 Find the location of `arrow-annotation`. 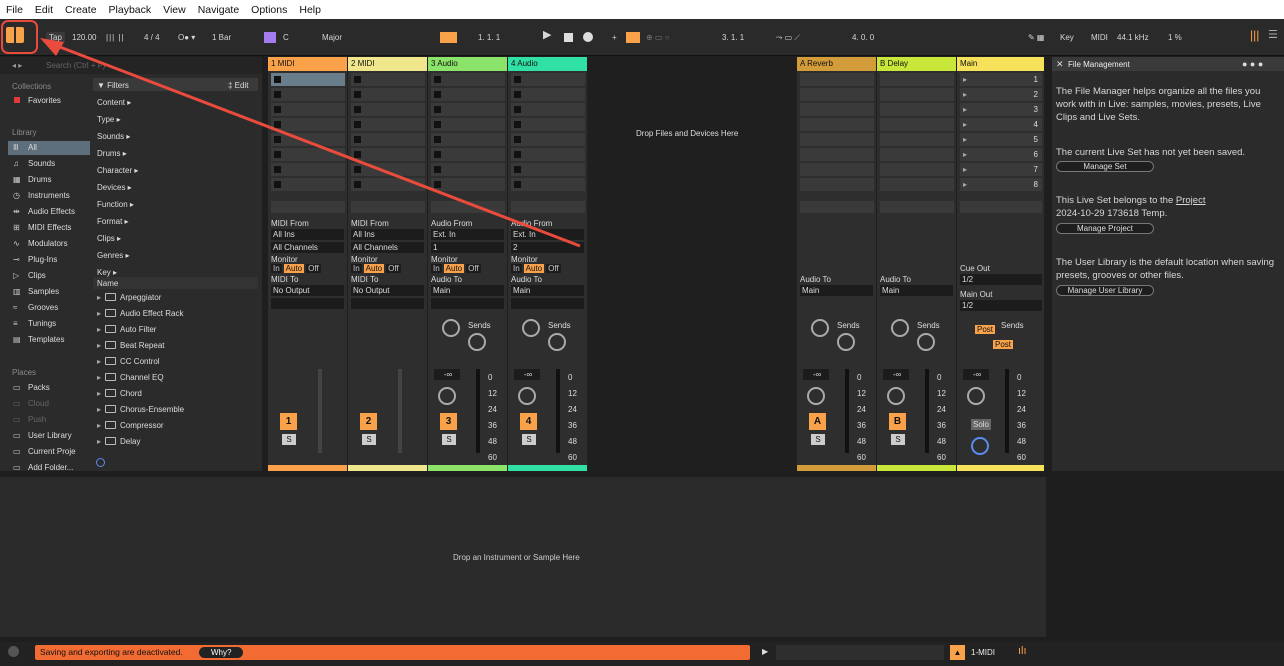

arrow-annotation is located at coordinates (310, 143).